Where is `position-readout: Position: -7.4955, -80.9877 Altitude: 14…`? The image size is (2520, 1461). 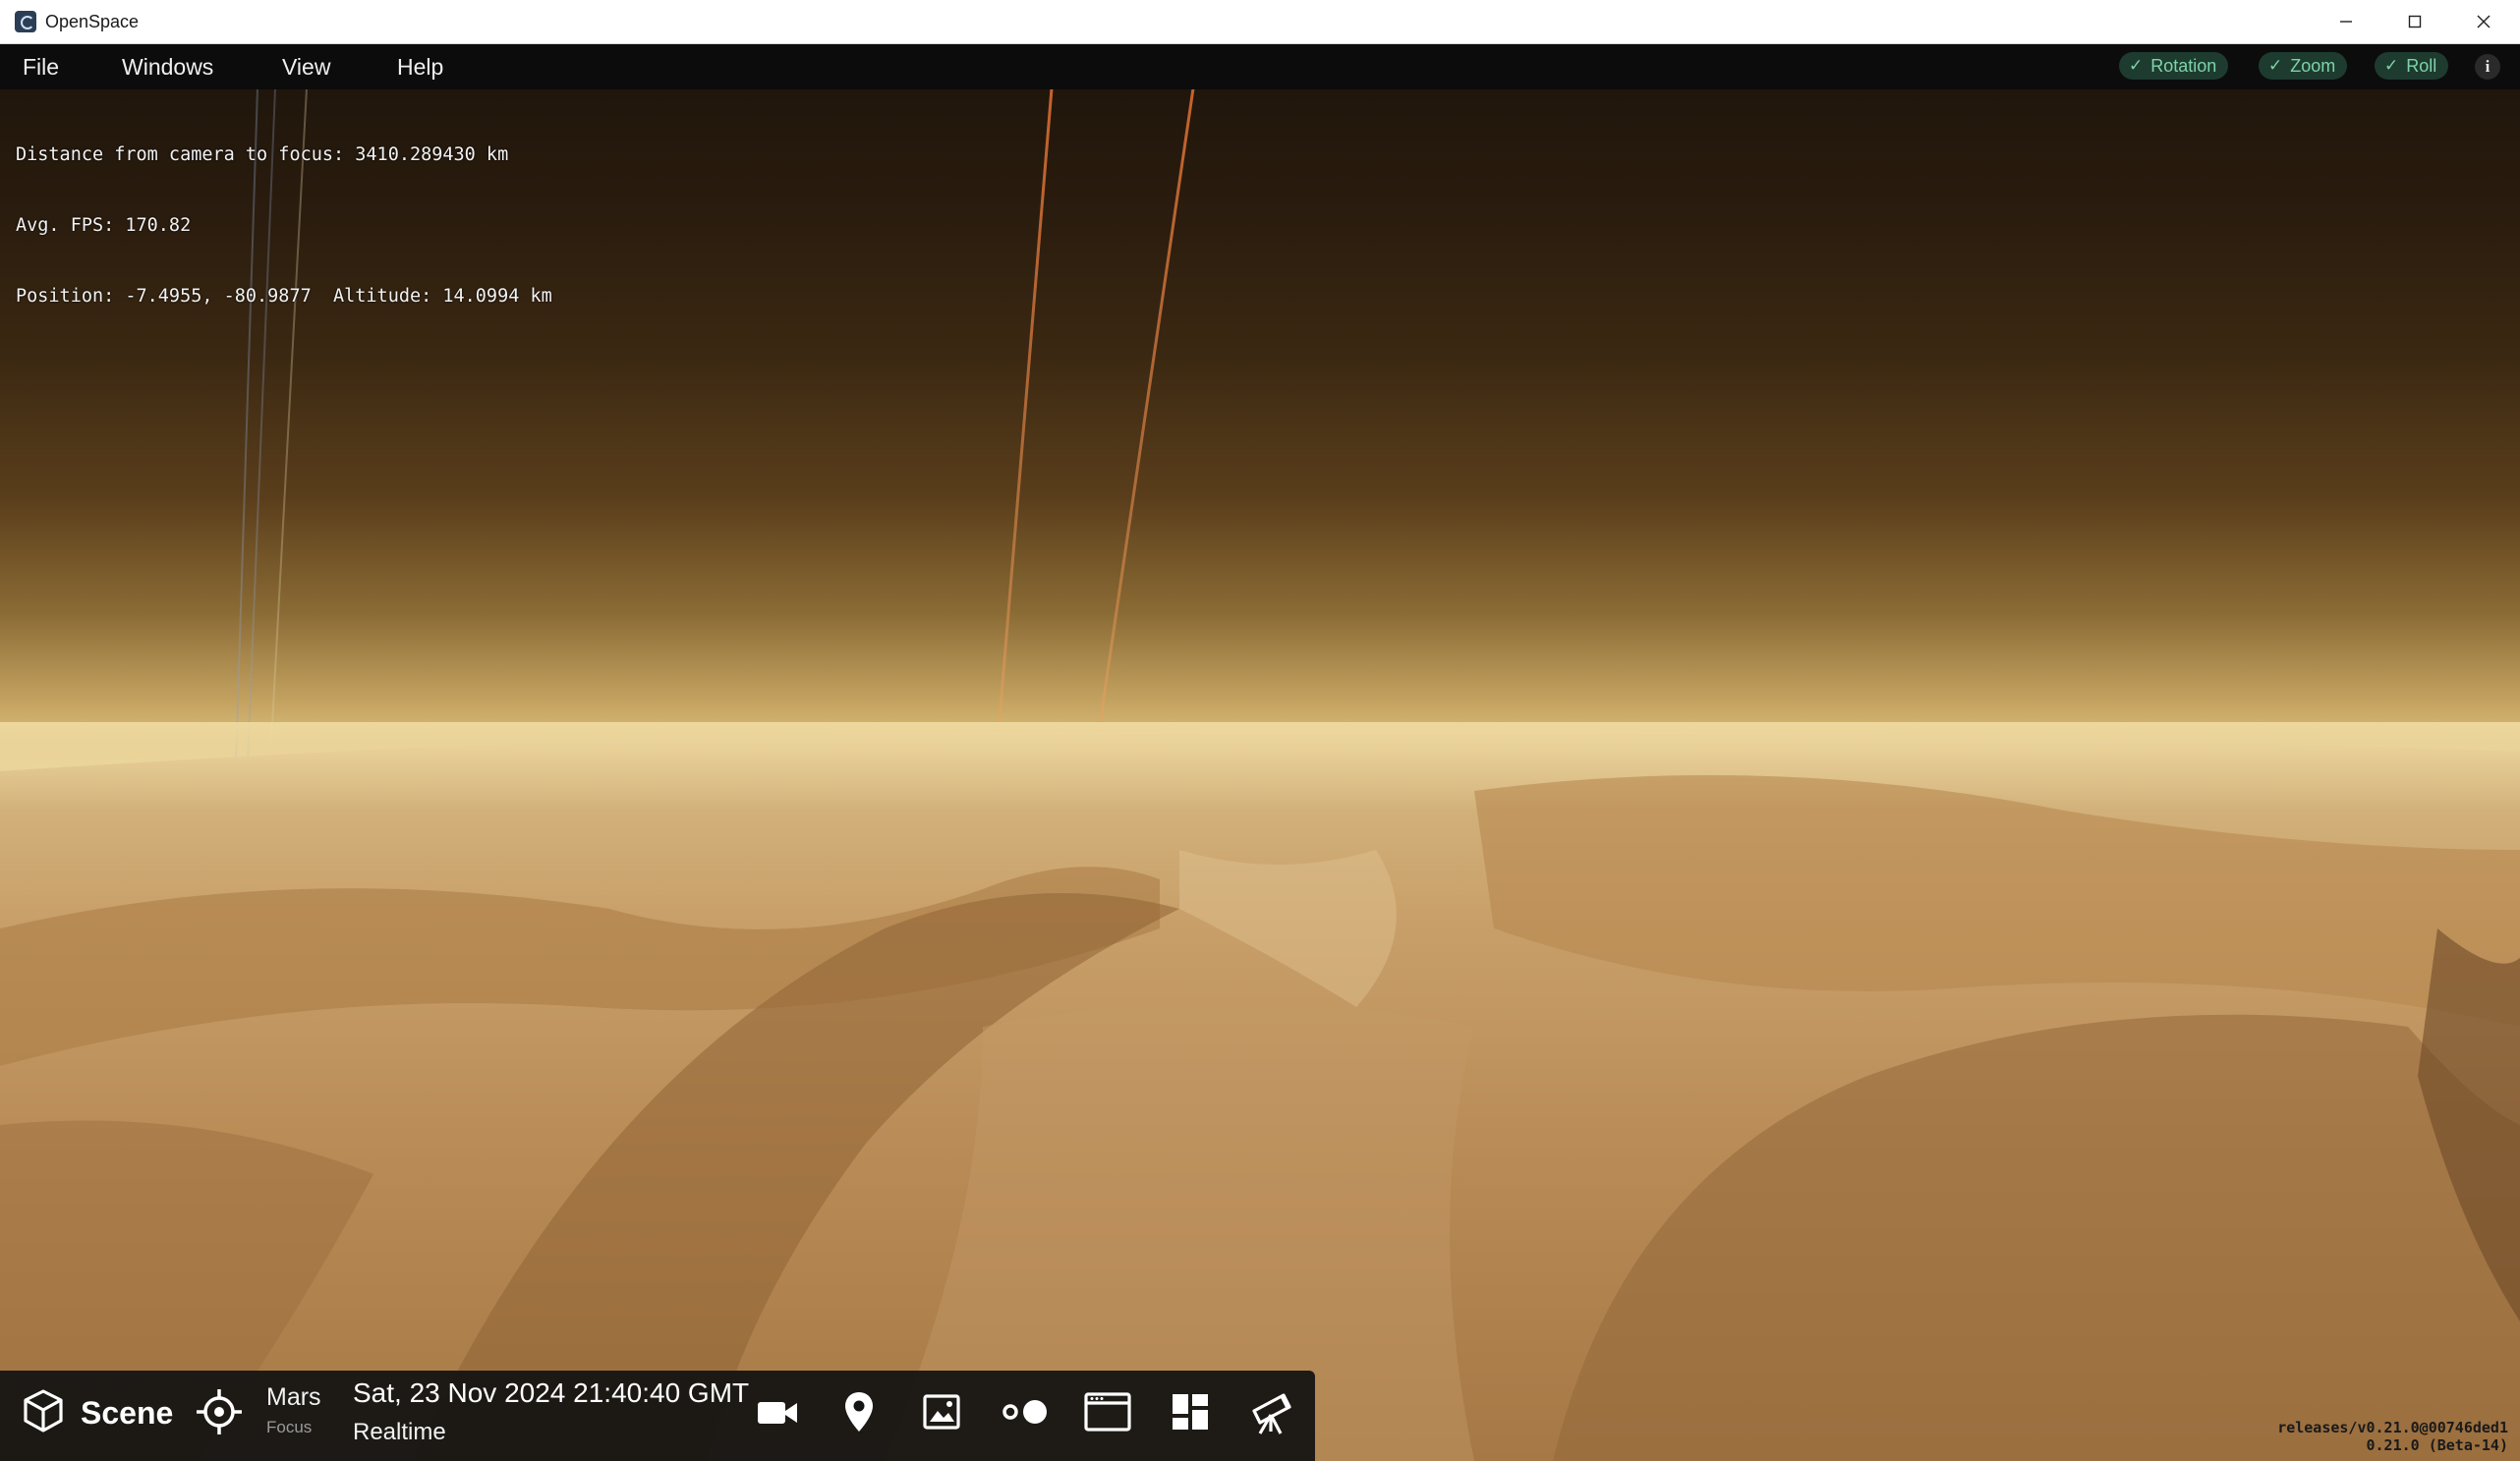
position-readout: Position: -7.4955, -80.9877 Altitude: 14… is located at coordinates (284, 296).